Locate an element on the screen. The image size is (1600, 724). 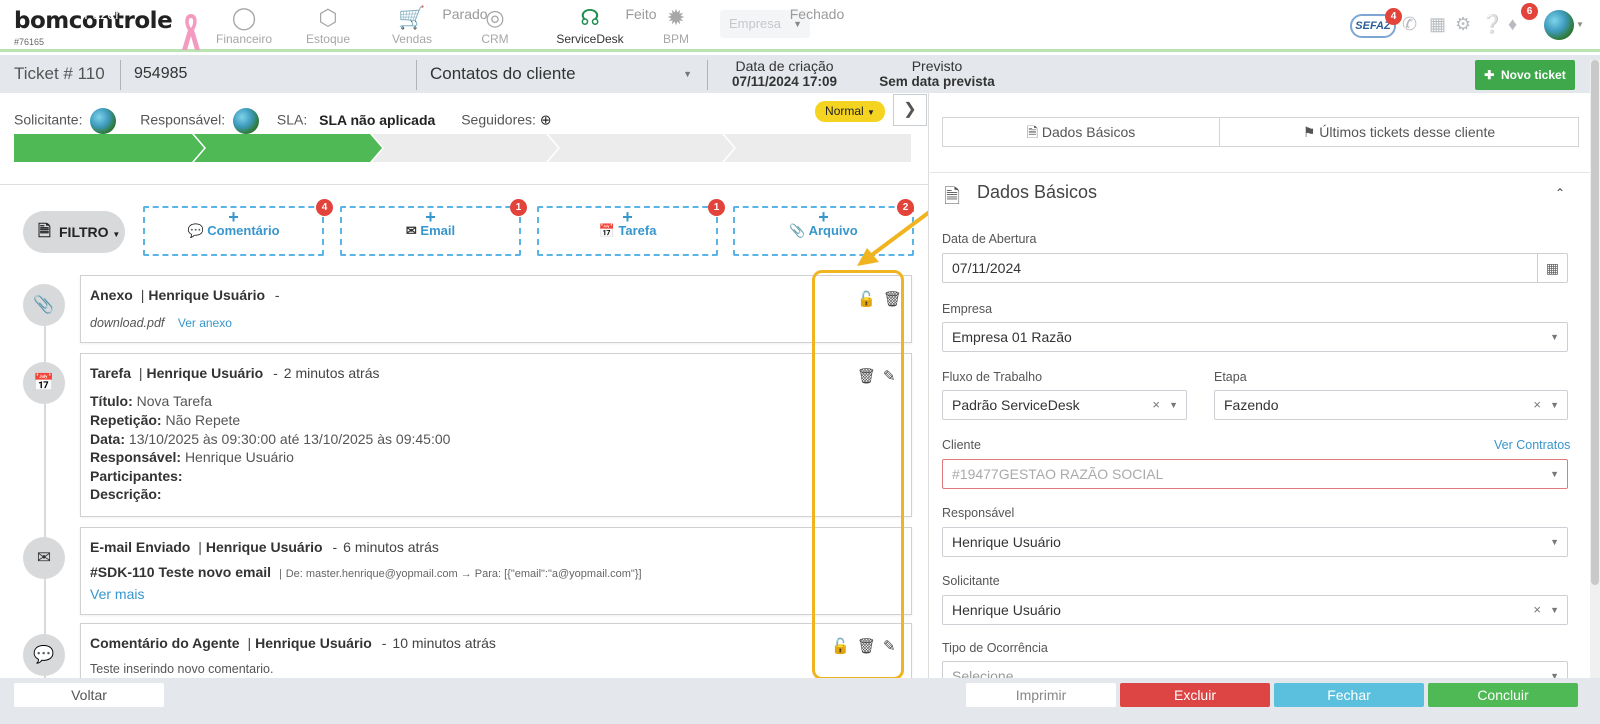
add-follower-icon: ⊕ is located at coordinates (546, 120).